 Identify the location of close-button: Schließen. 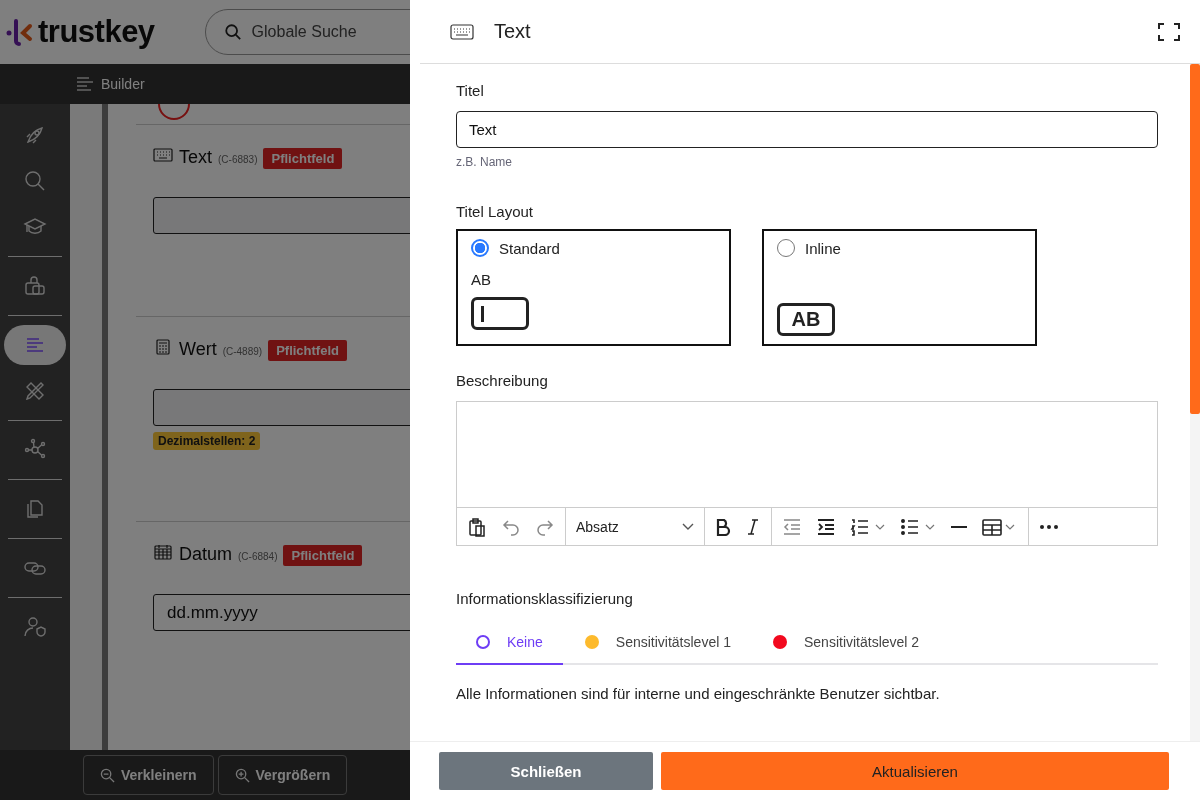
(546, 771).